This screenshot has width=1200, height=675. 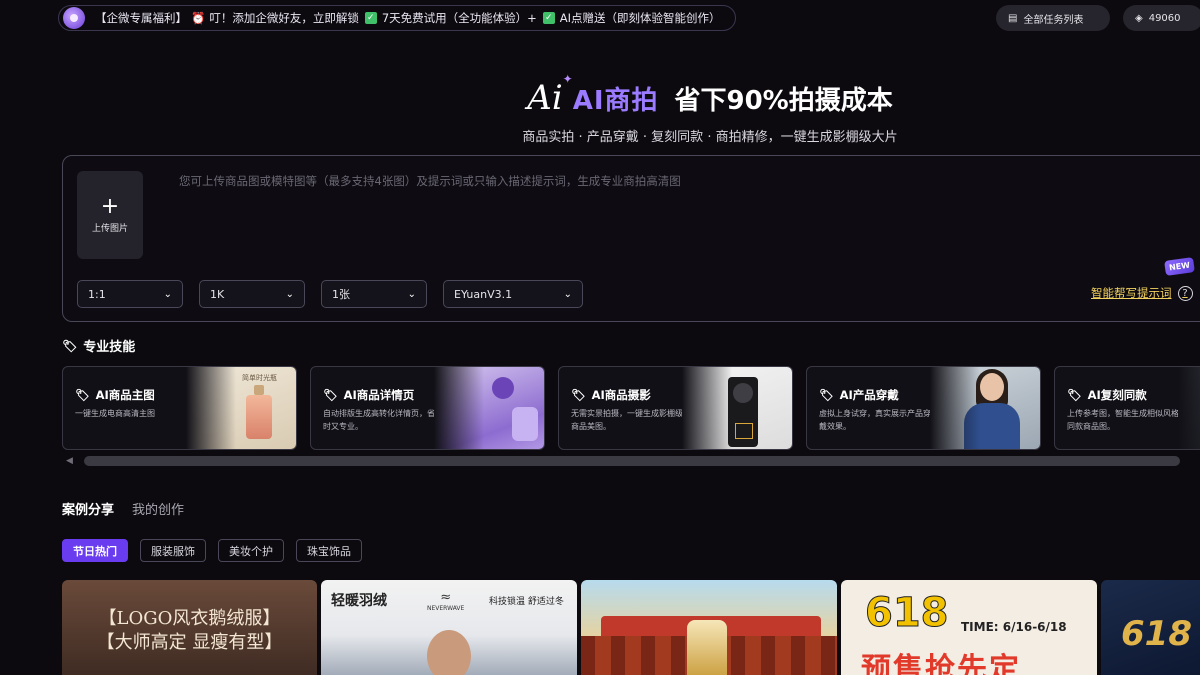 What do you see at coordinates (179, 408) in the screenshot?
I see `skill-card-product-main: 简单时光瓶 🏷 AI商品主图 一键生成电商高清主图` at bounding box center [179, 408].